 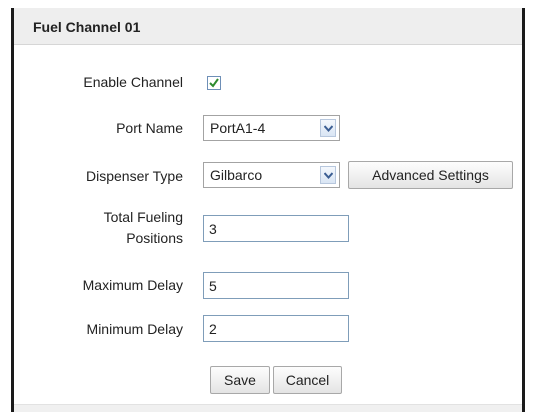 I want to click on total-fueling-label-line1: Total Fueling, so click(x=143, y=217).